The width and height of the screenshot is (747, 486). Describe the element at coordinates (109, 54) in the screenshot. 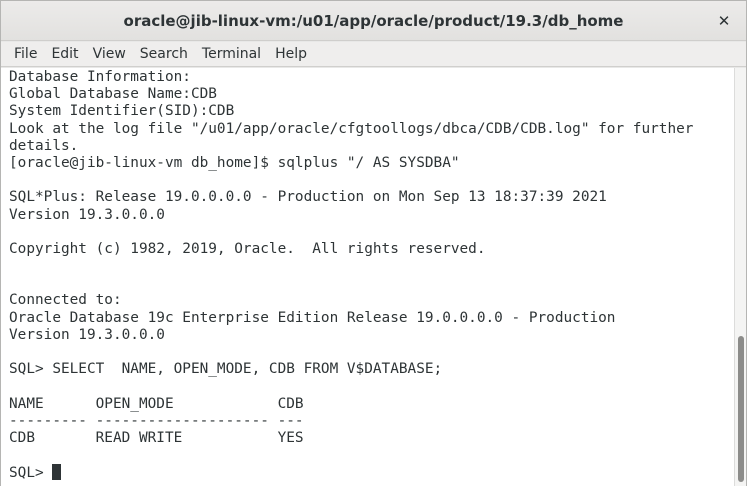

I see `menu-view: View` at that location.